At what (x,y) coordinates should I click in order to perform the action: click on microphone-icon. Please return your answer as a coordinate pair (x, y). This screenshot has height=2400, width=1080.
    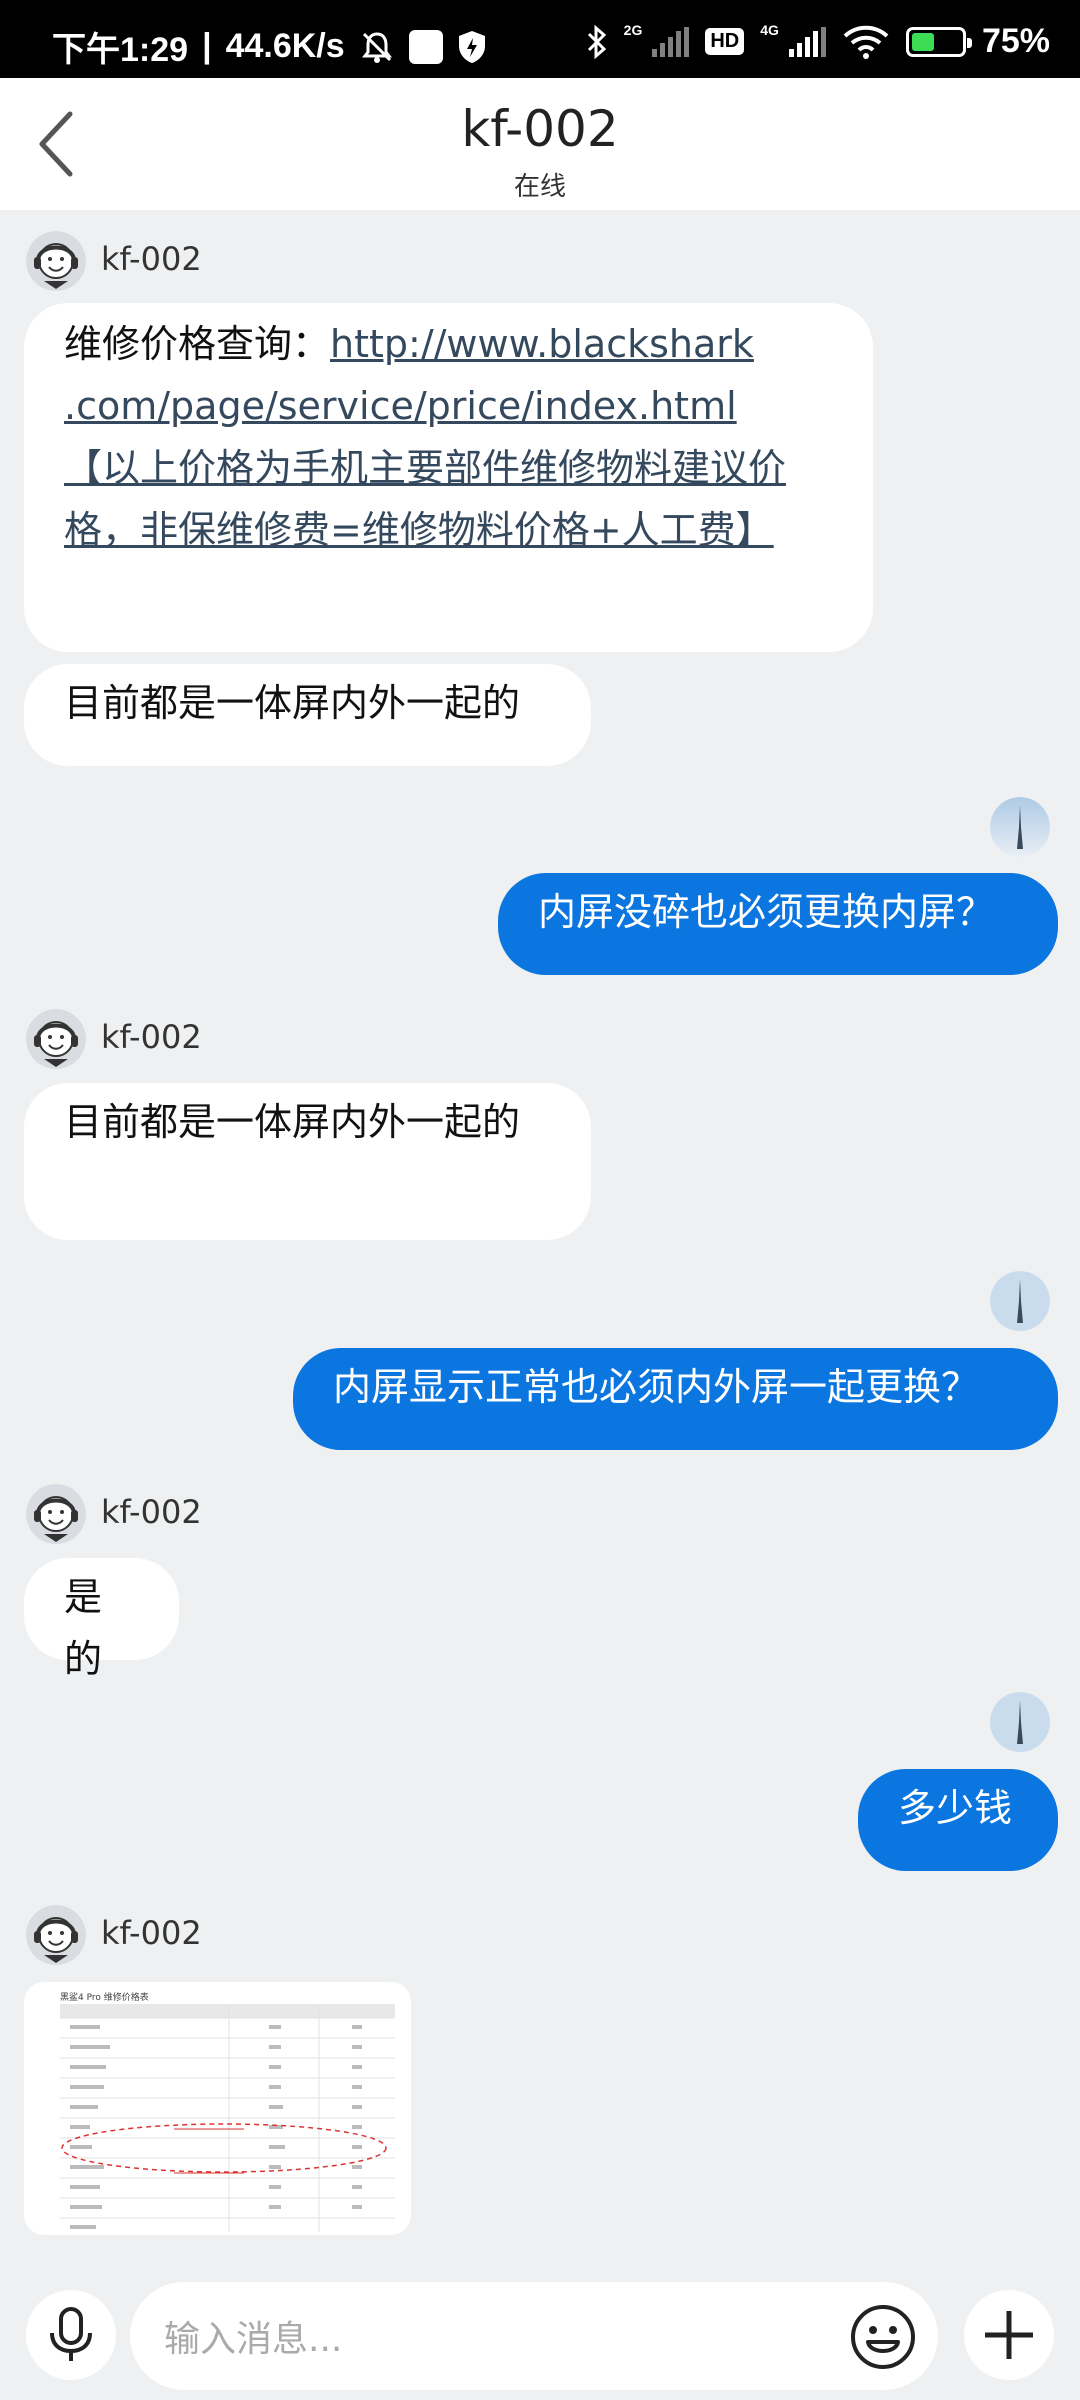
    Looking at the image, I should click on (71, 2334).